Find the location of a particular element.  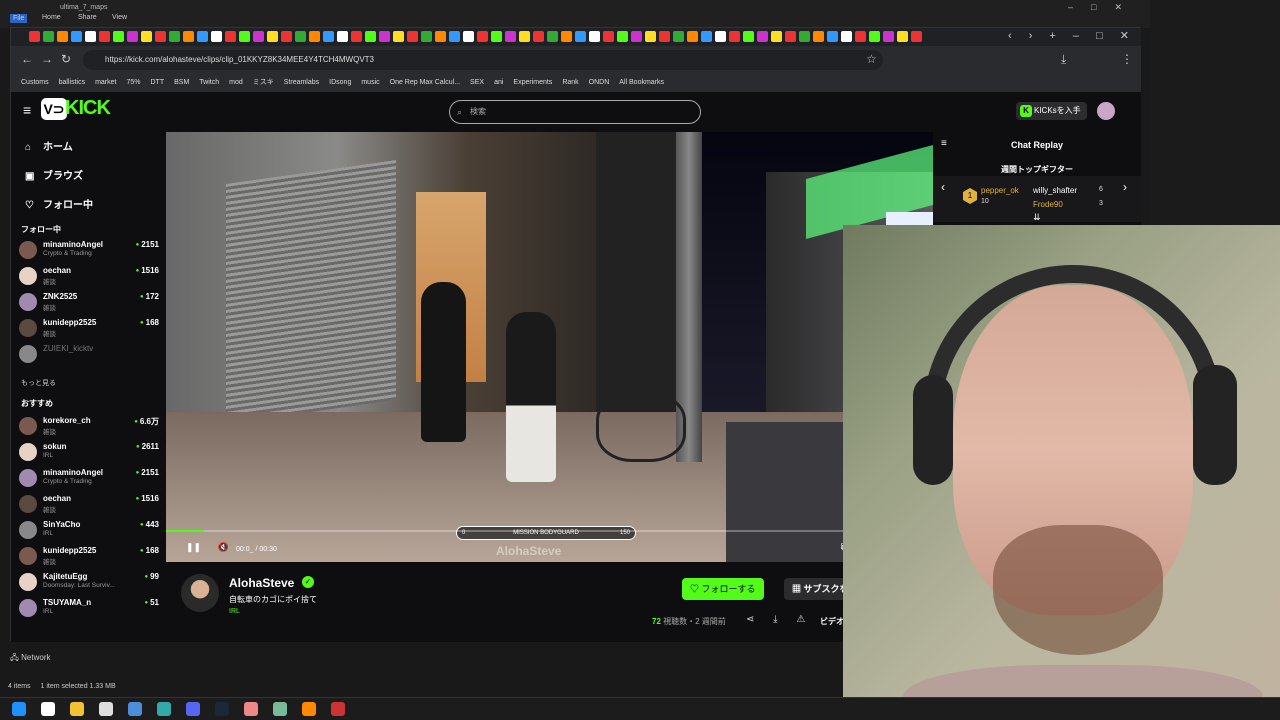

bookmark-item: ani is located at coordinates (498, 83).